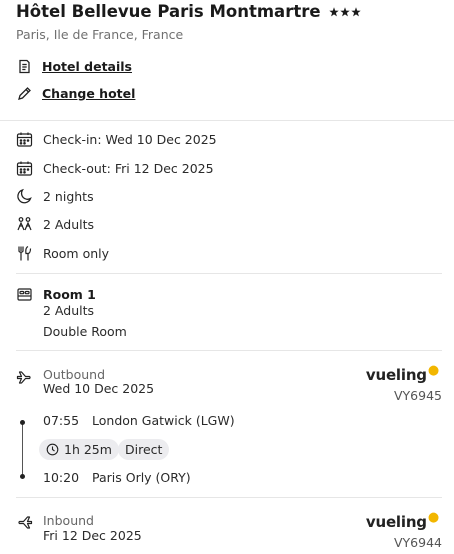 The image size is (454, 554). I want to click on nights-row: 2 nights, so click(55, 196).